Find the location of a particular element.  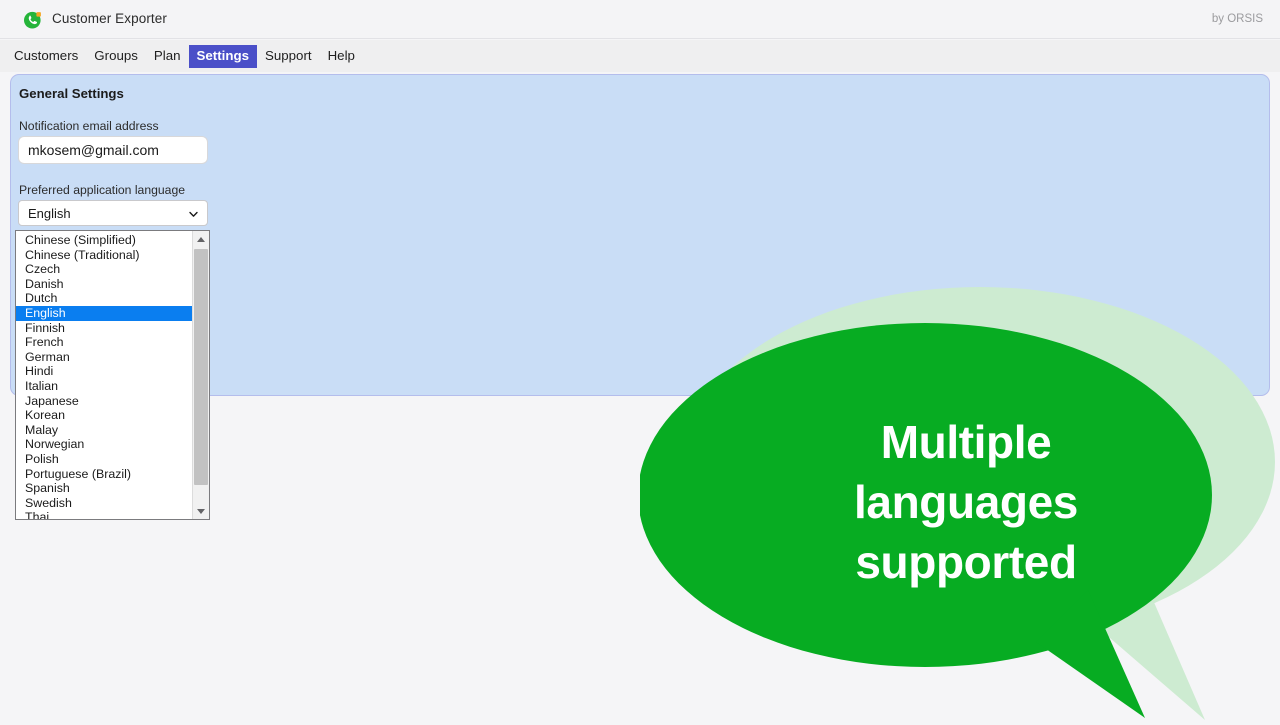

app-header: Customer Exporter by ORSIS is located at coordinates (640, 19).